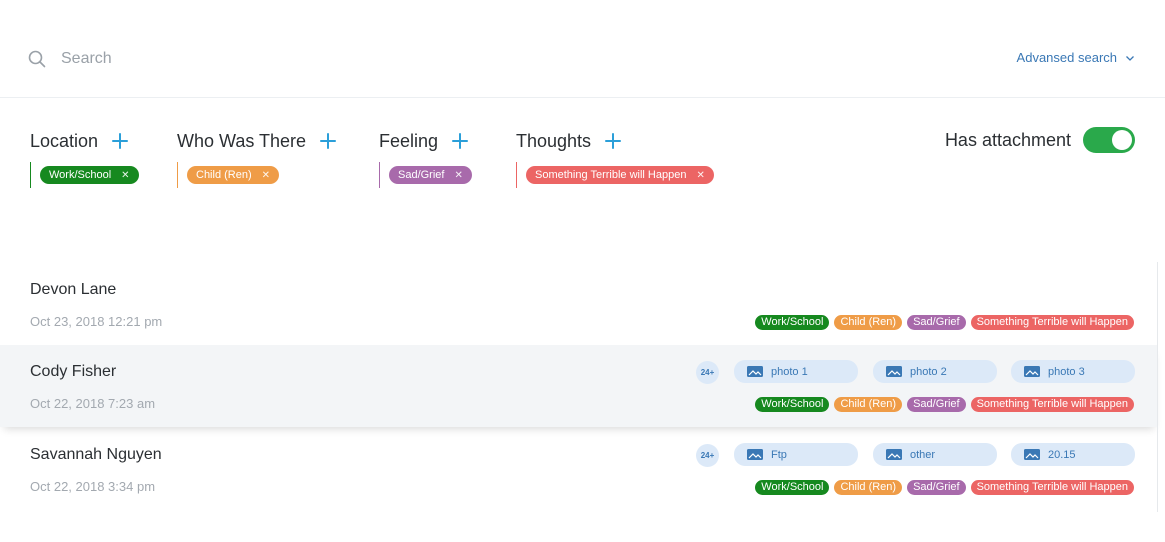 This screenshot has width=1165, height=542. I want to click on has-attachment-filter: Has attachment, so click(1040, 140).